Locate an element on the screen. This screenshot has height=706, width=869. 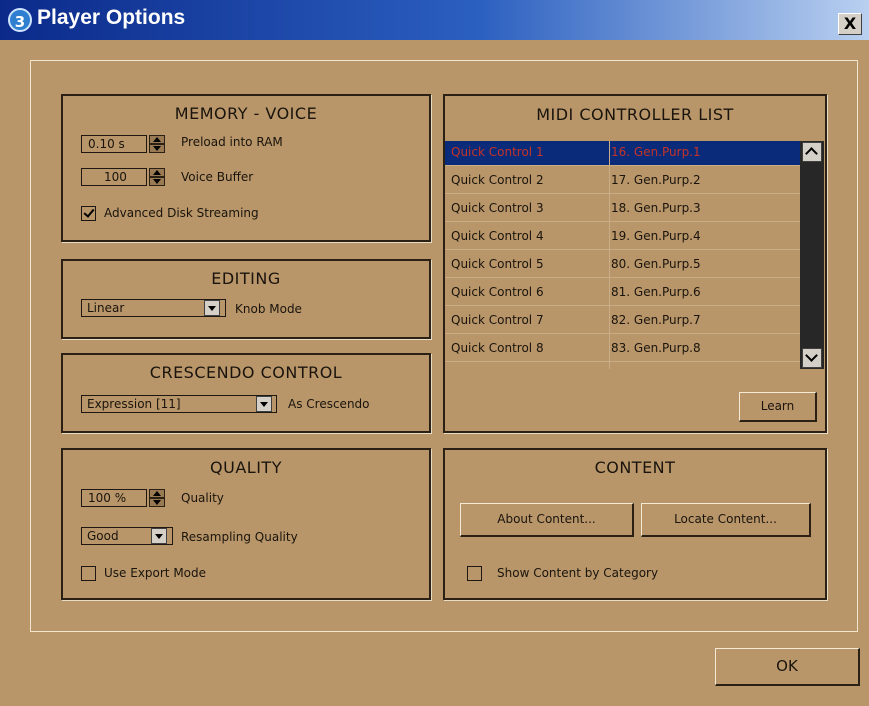
control-name: Quick Control 2 is located at coordinates (497, 180).